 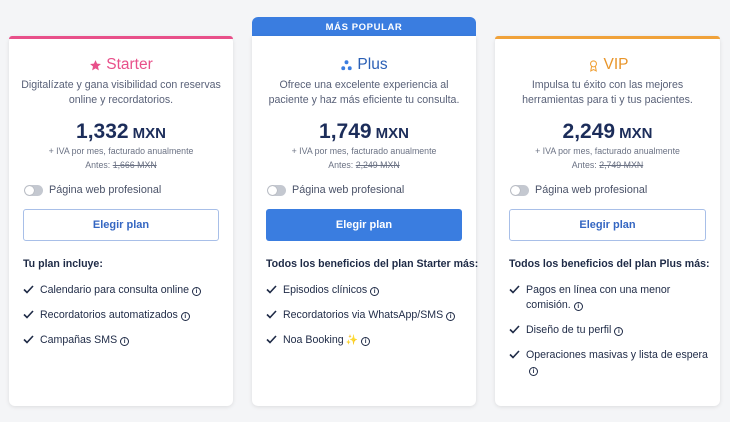 What do you see at coordinates (377, 165) in the screenshot?
I see `old-price: 2,249 MXN` at bounding box center [377, 165].